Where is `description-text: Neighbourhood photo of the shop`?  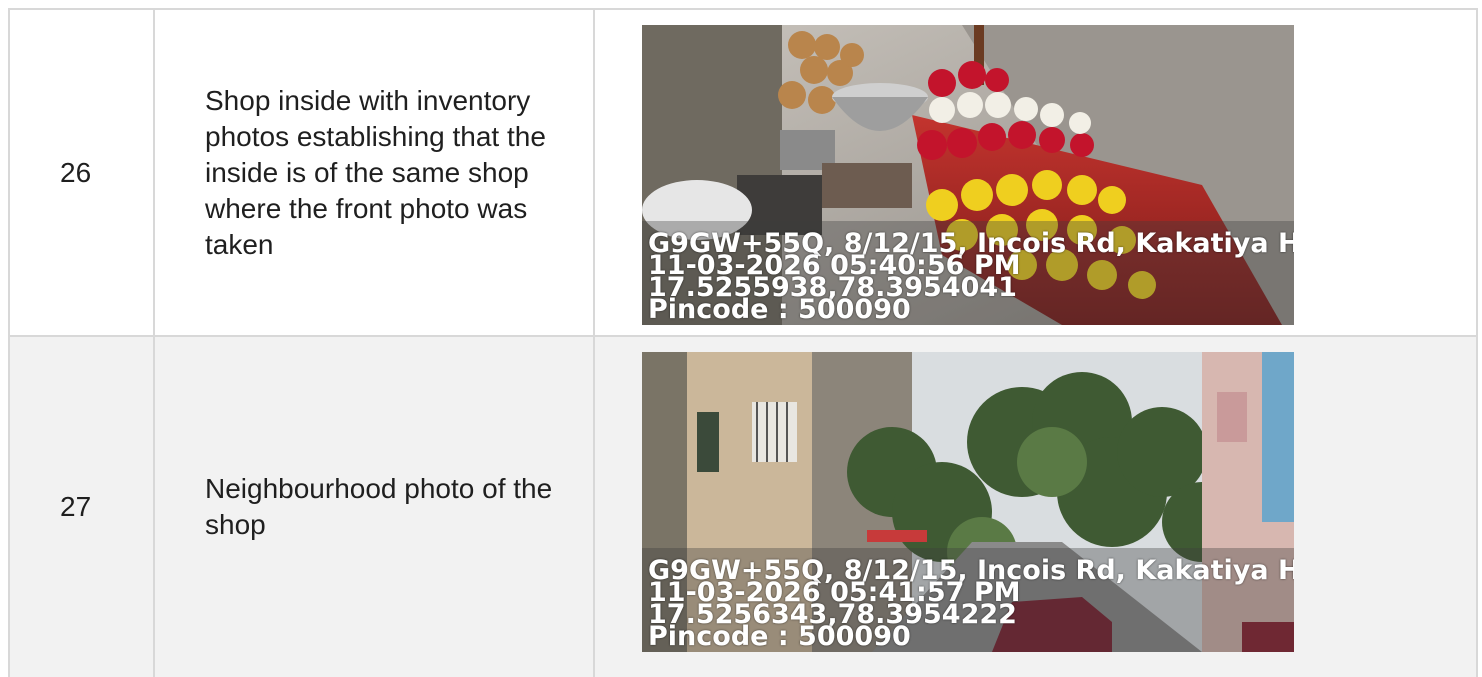
description-text: Neighbourhood photo of the shop is located at coordinates (379, 506).